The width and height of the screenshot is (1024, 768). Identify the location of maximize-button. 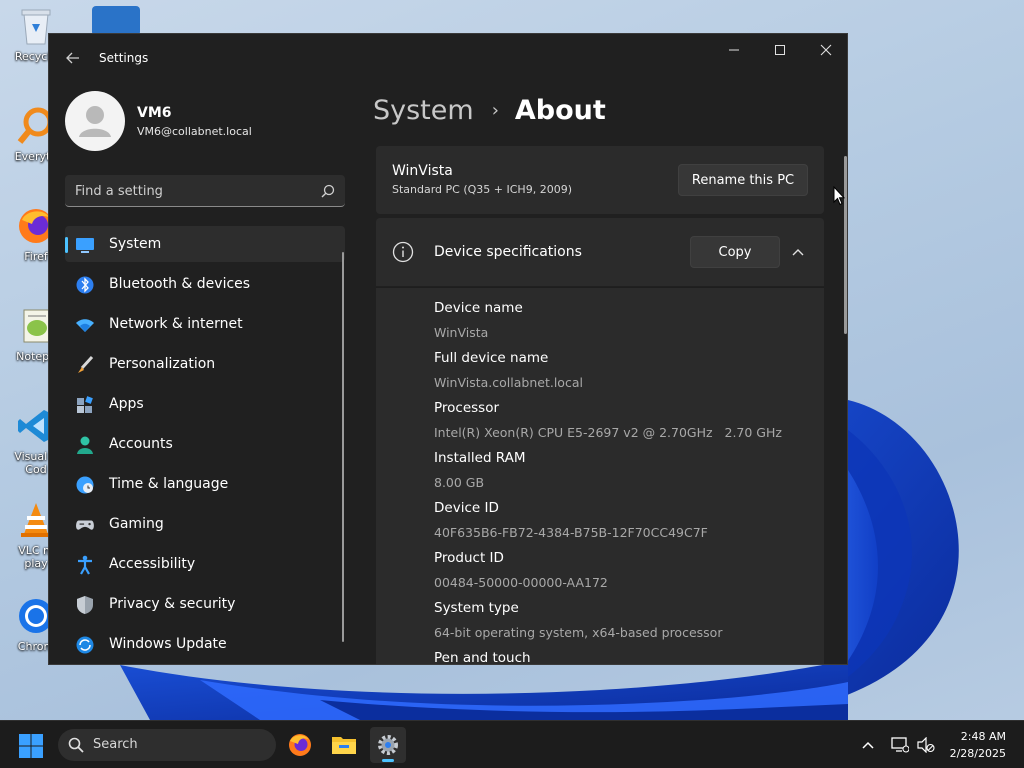
(780, 50).